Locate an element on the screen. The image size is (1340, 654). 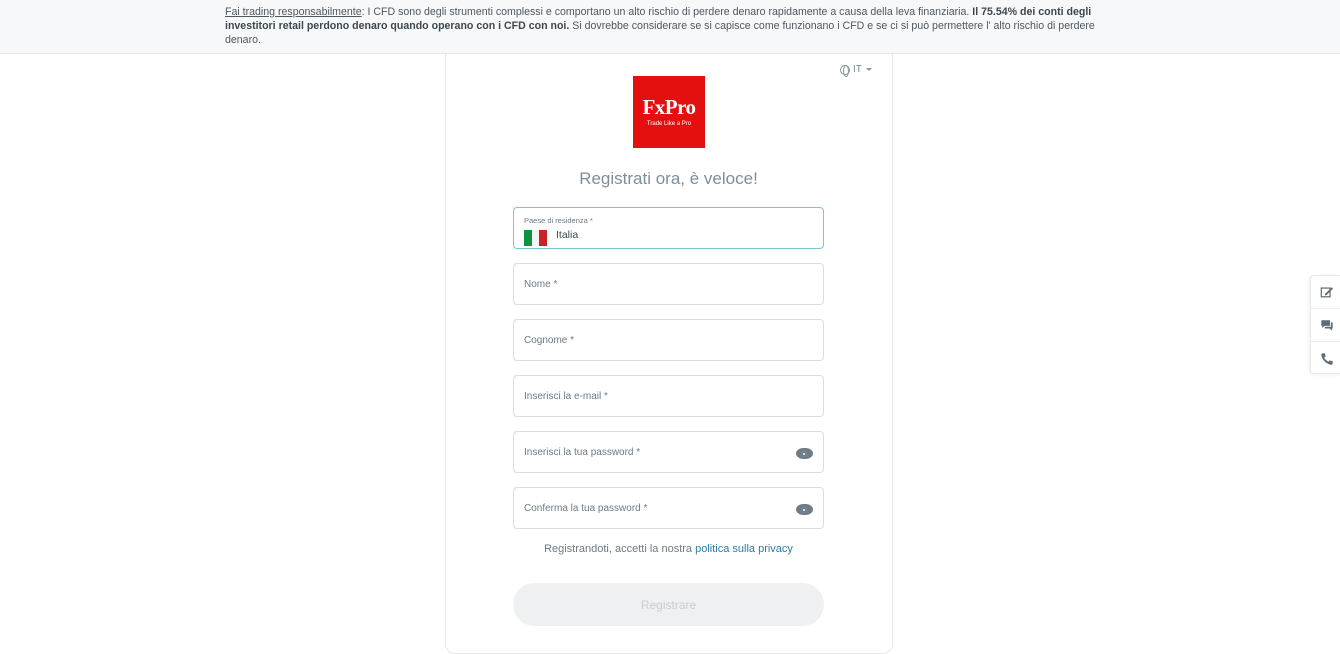
responsible-trading-link: Fai trading responsabilmente is located at coordinates (293, 12).